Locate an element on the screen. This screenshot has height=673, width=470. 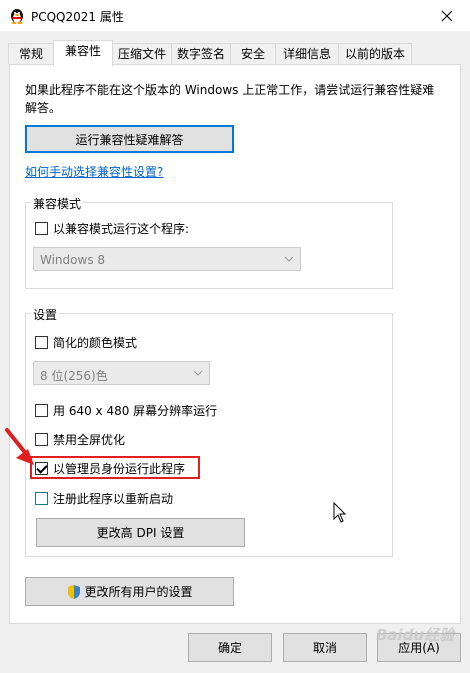
window-title: PCQQ2021 属性 is located at coordinates (77, 17).